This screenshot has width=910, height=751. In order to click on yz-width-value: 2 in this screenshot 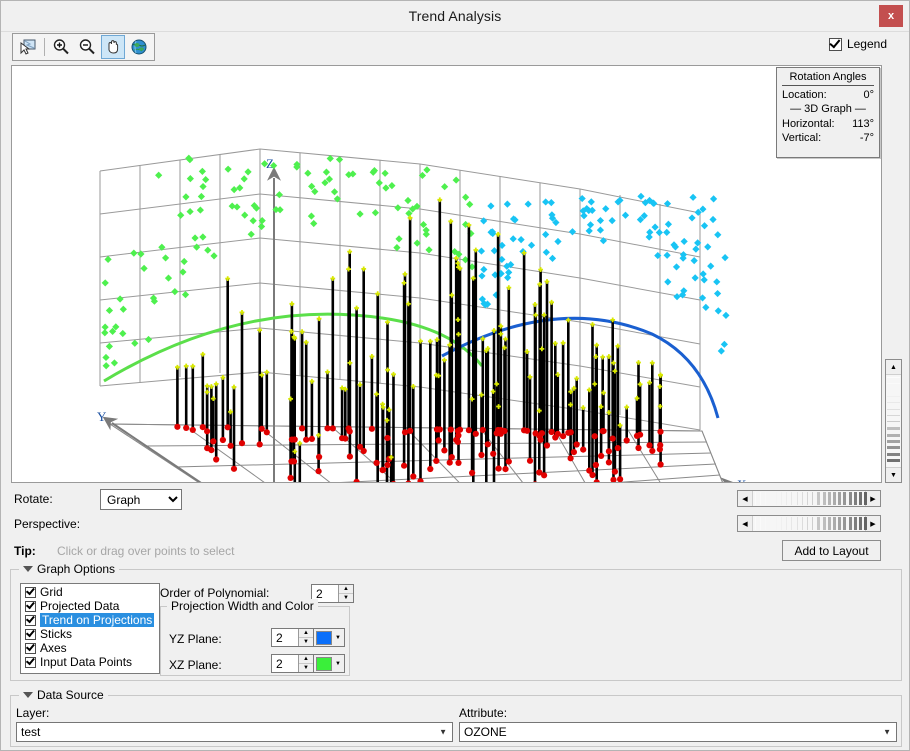, I will do `click(285, 637)`.